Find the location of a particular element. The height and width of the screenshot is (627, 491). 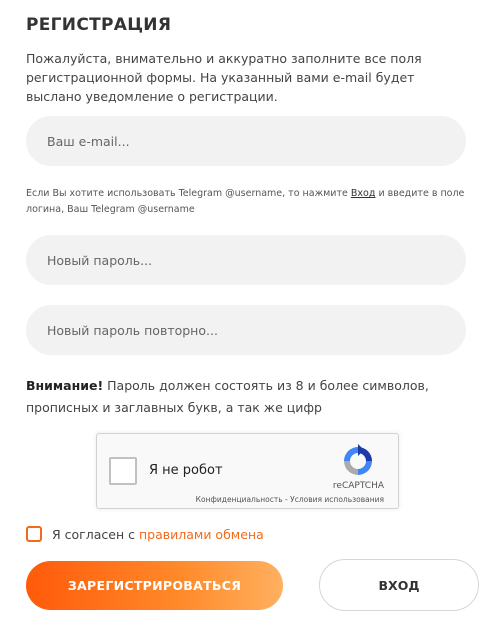

recaptcha-label: Я не робот is located at coordinates (186, 470).